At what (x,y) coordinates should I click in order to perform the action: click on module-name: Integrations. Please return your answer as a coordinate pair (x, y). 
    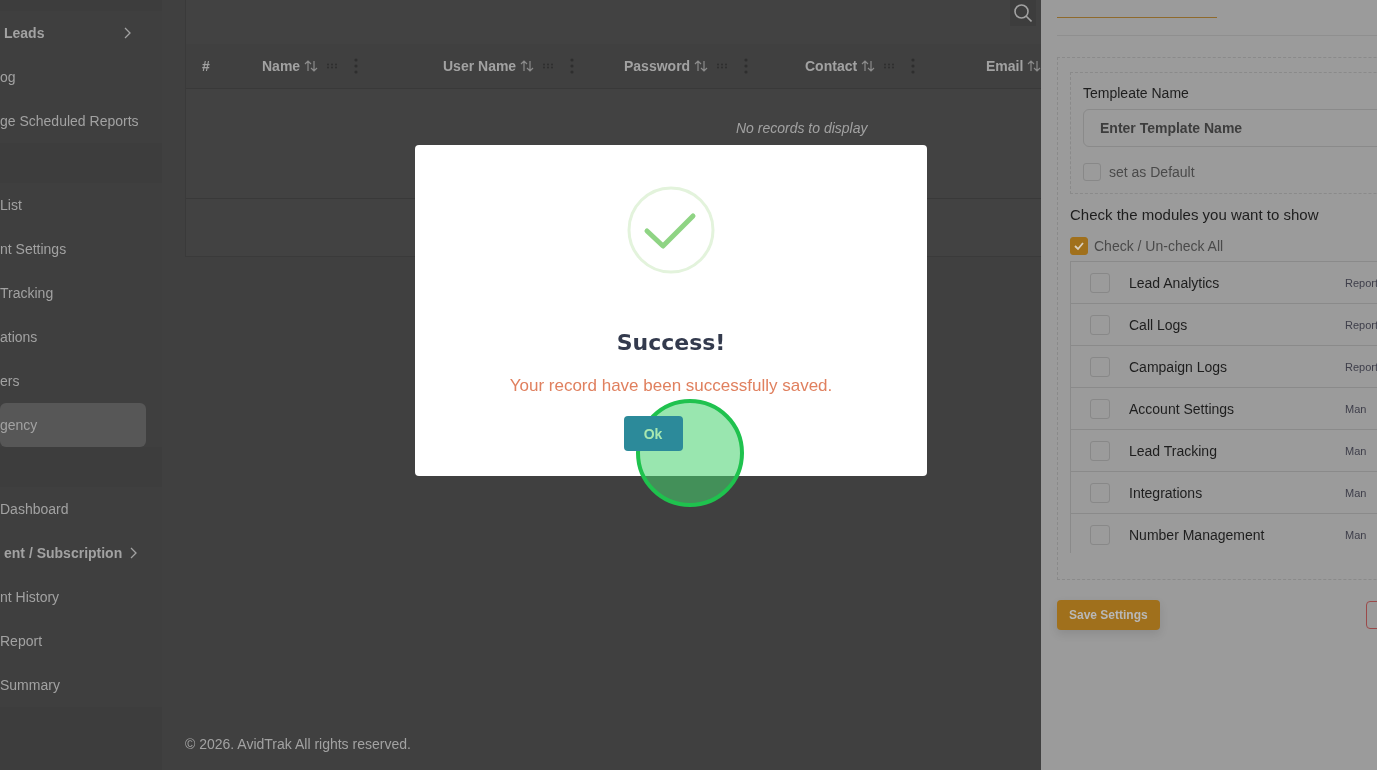
    Looking at the image, I should click on (1166, 492).